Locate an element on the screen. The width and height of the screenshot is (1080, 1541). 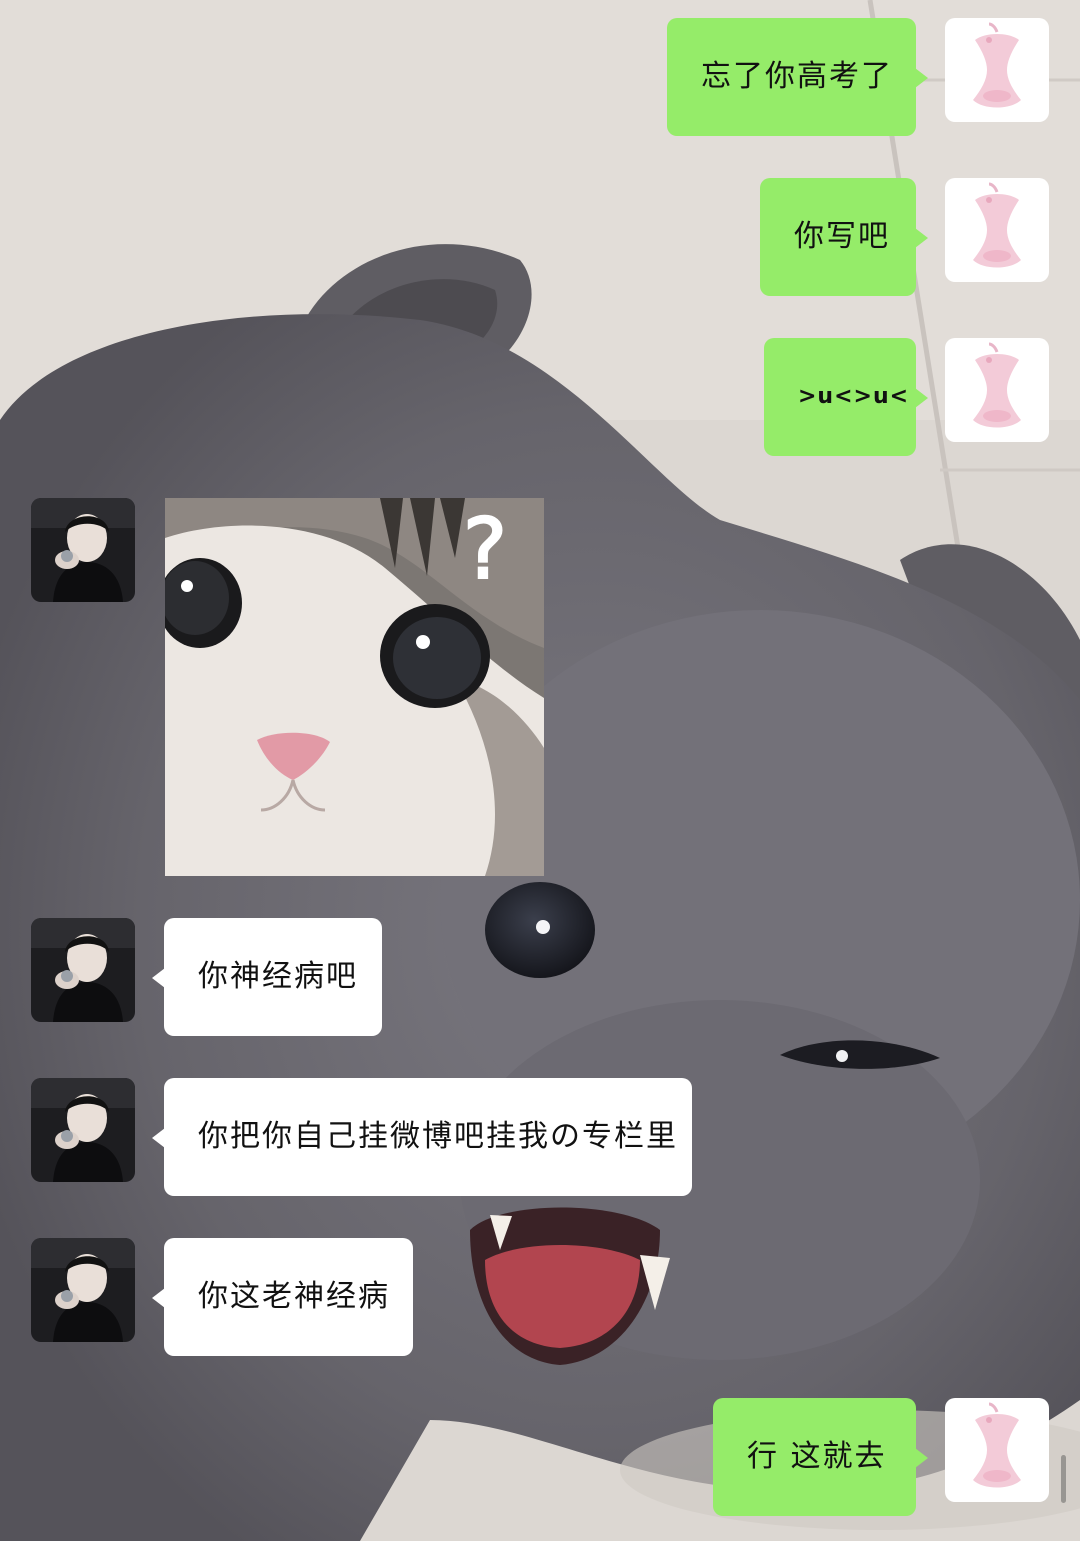
question-kitten-sticker: ? is located at coordinates (354, 687).